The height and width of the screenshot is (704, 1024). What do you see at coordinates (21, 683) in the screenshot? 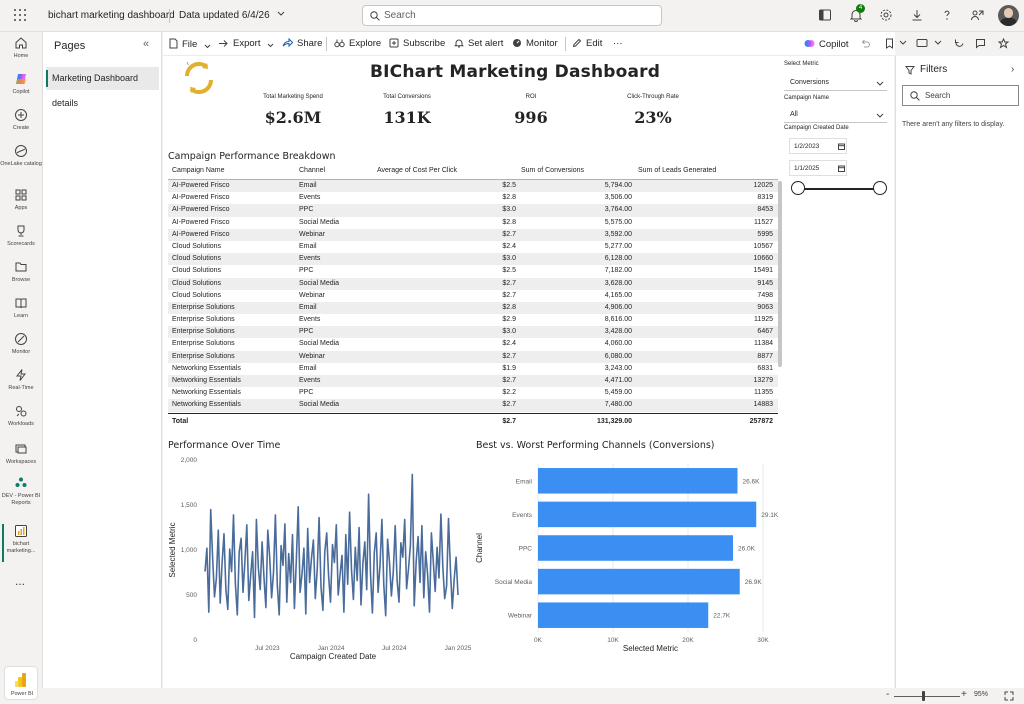
I see `power-bi-switcher: Power BI` at bounding box center [21, 683].